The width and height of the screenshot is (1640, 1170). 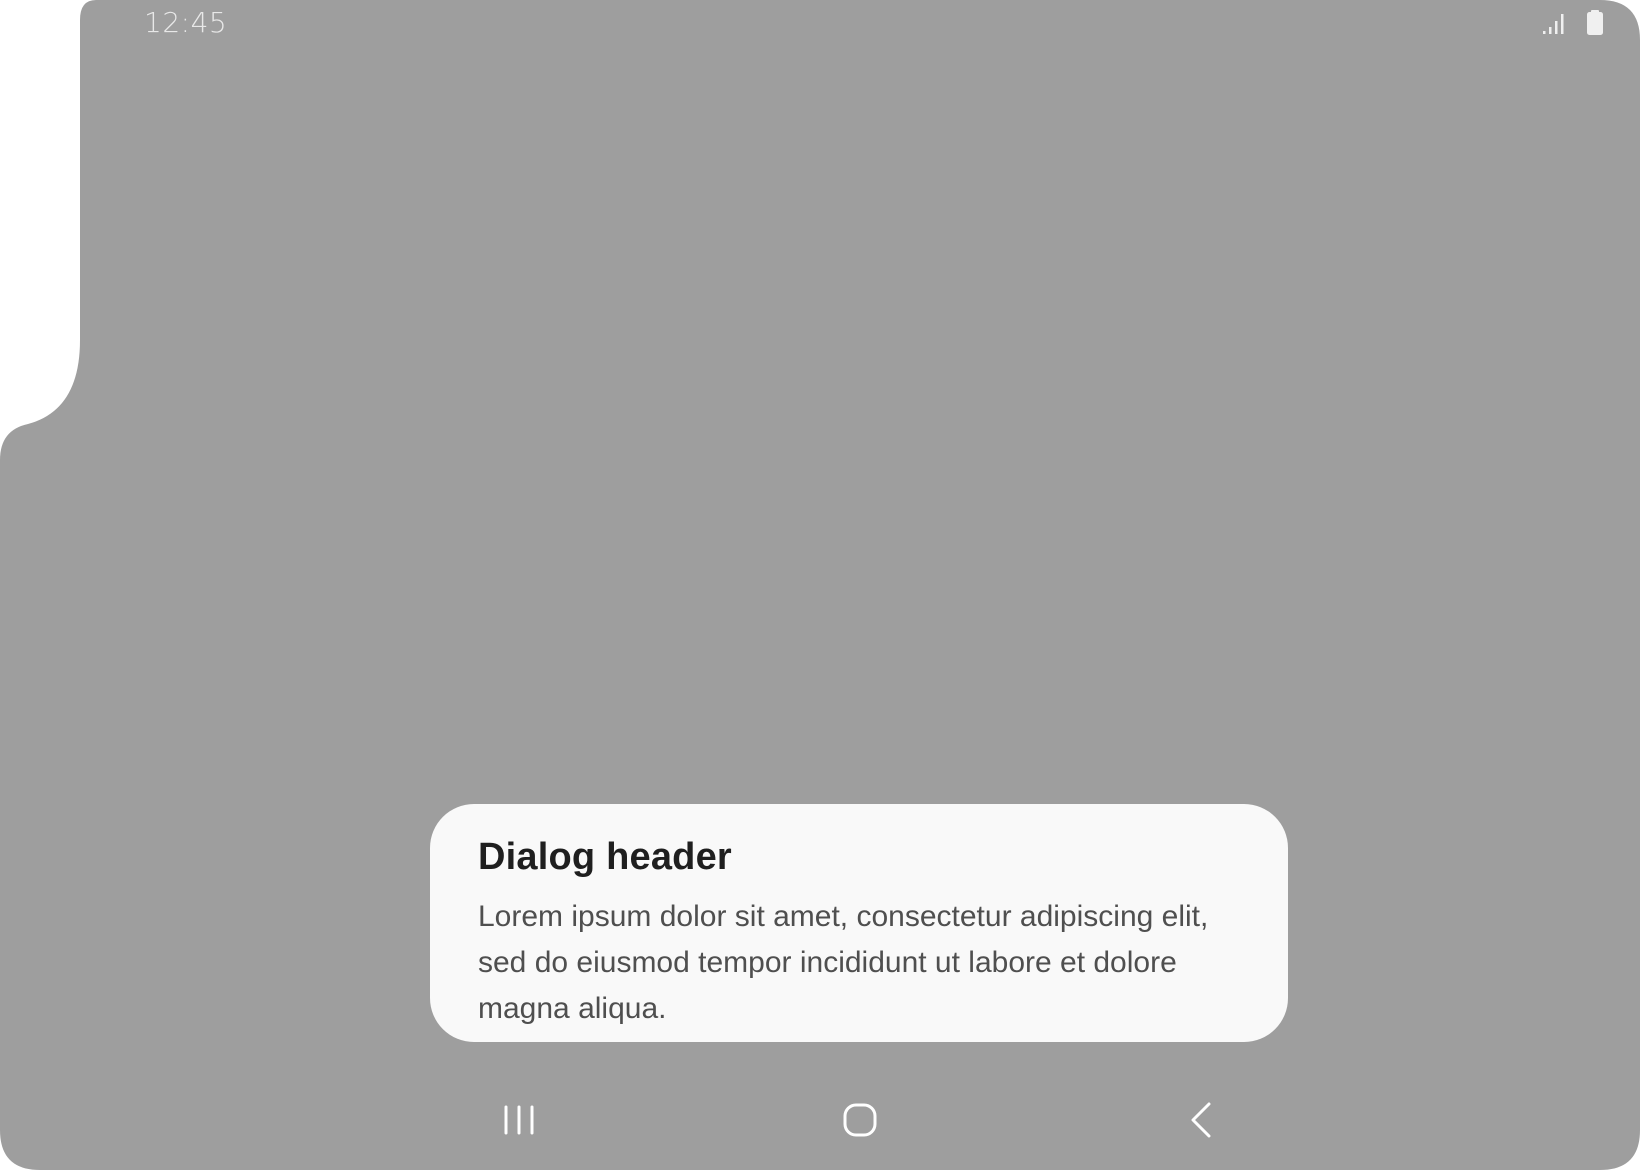 I want to click on recent-apps-icon, so click(x=519, y=1122).